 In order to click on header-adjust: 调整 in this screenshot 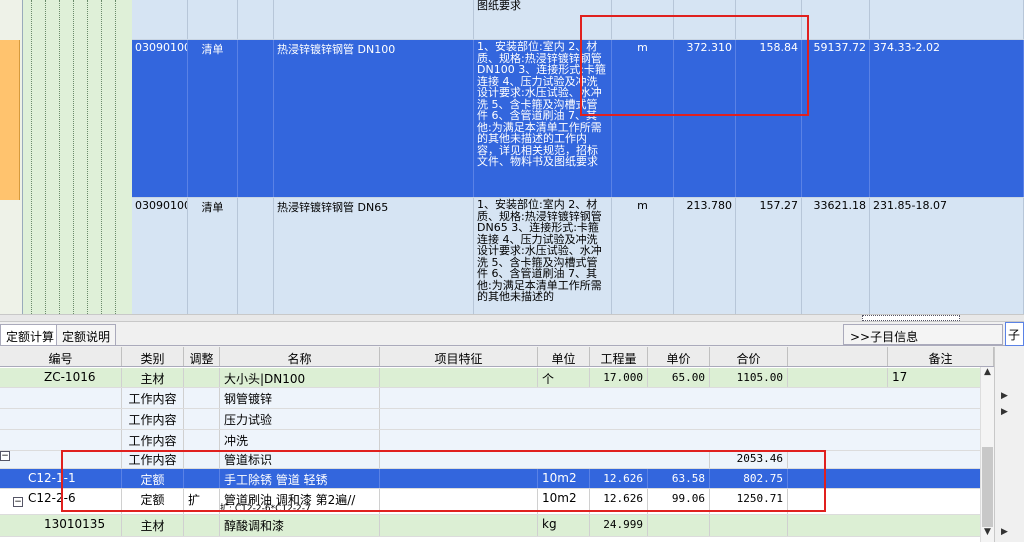, I will do `click(202, 356)`.